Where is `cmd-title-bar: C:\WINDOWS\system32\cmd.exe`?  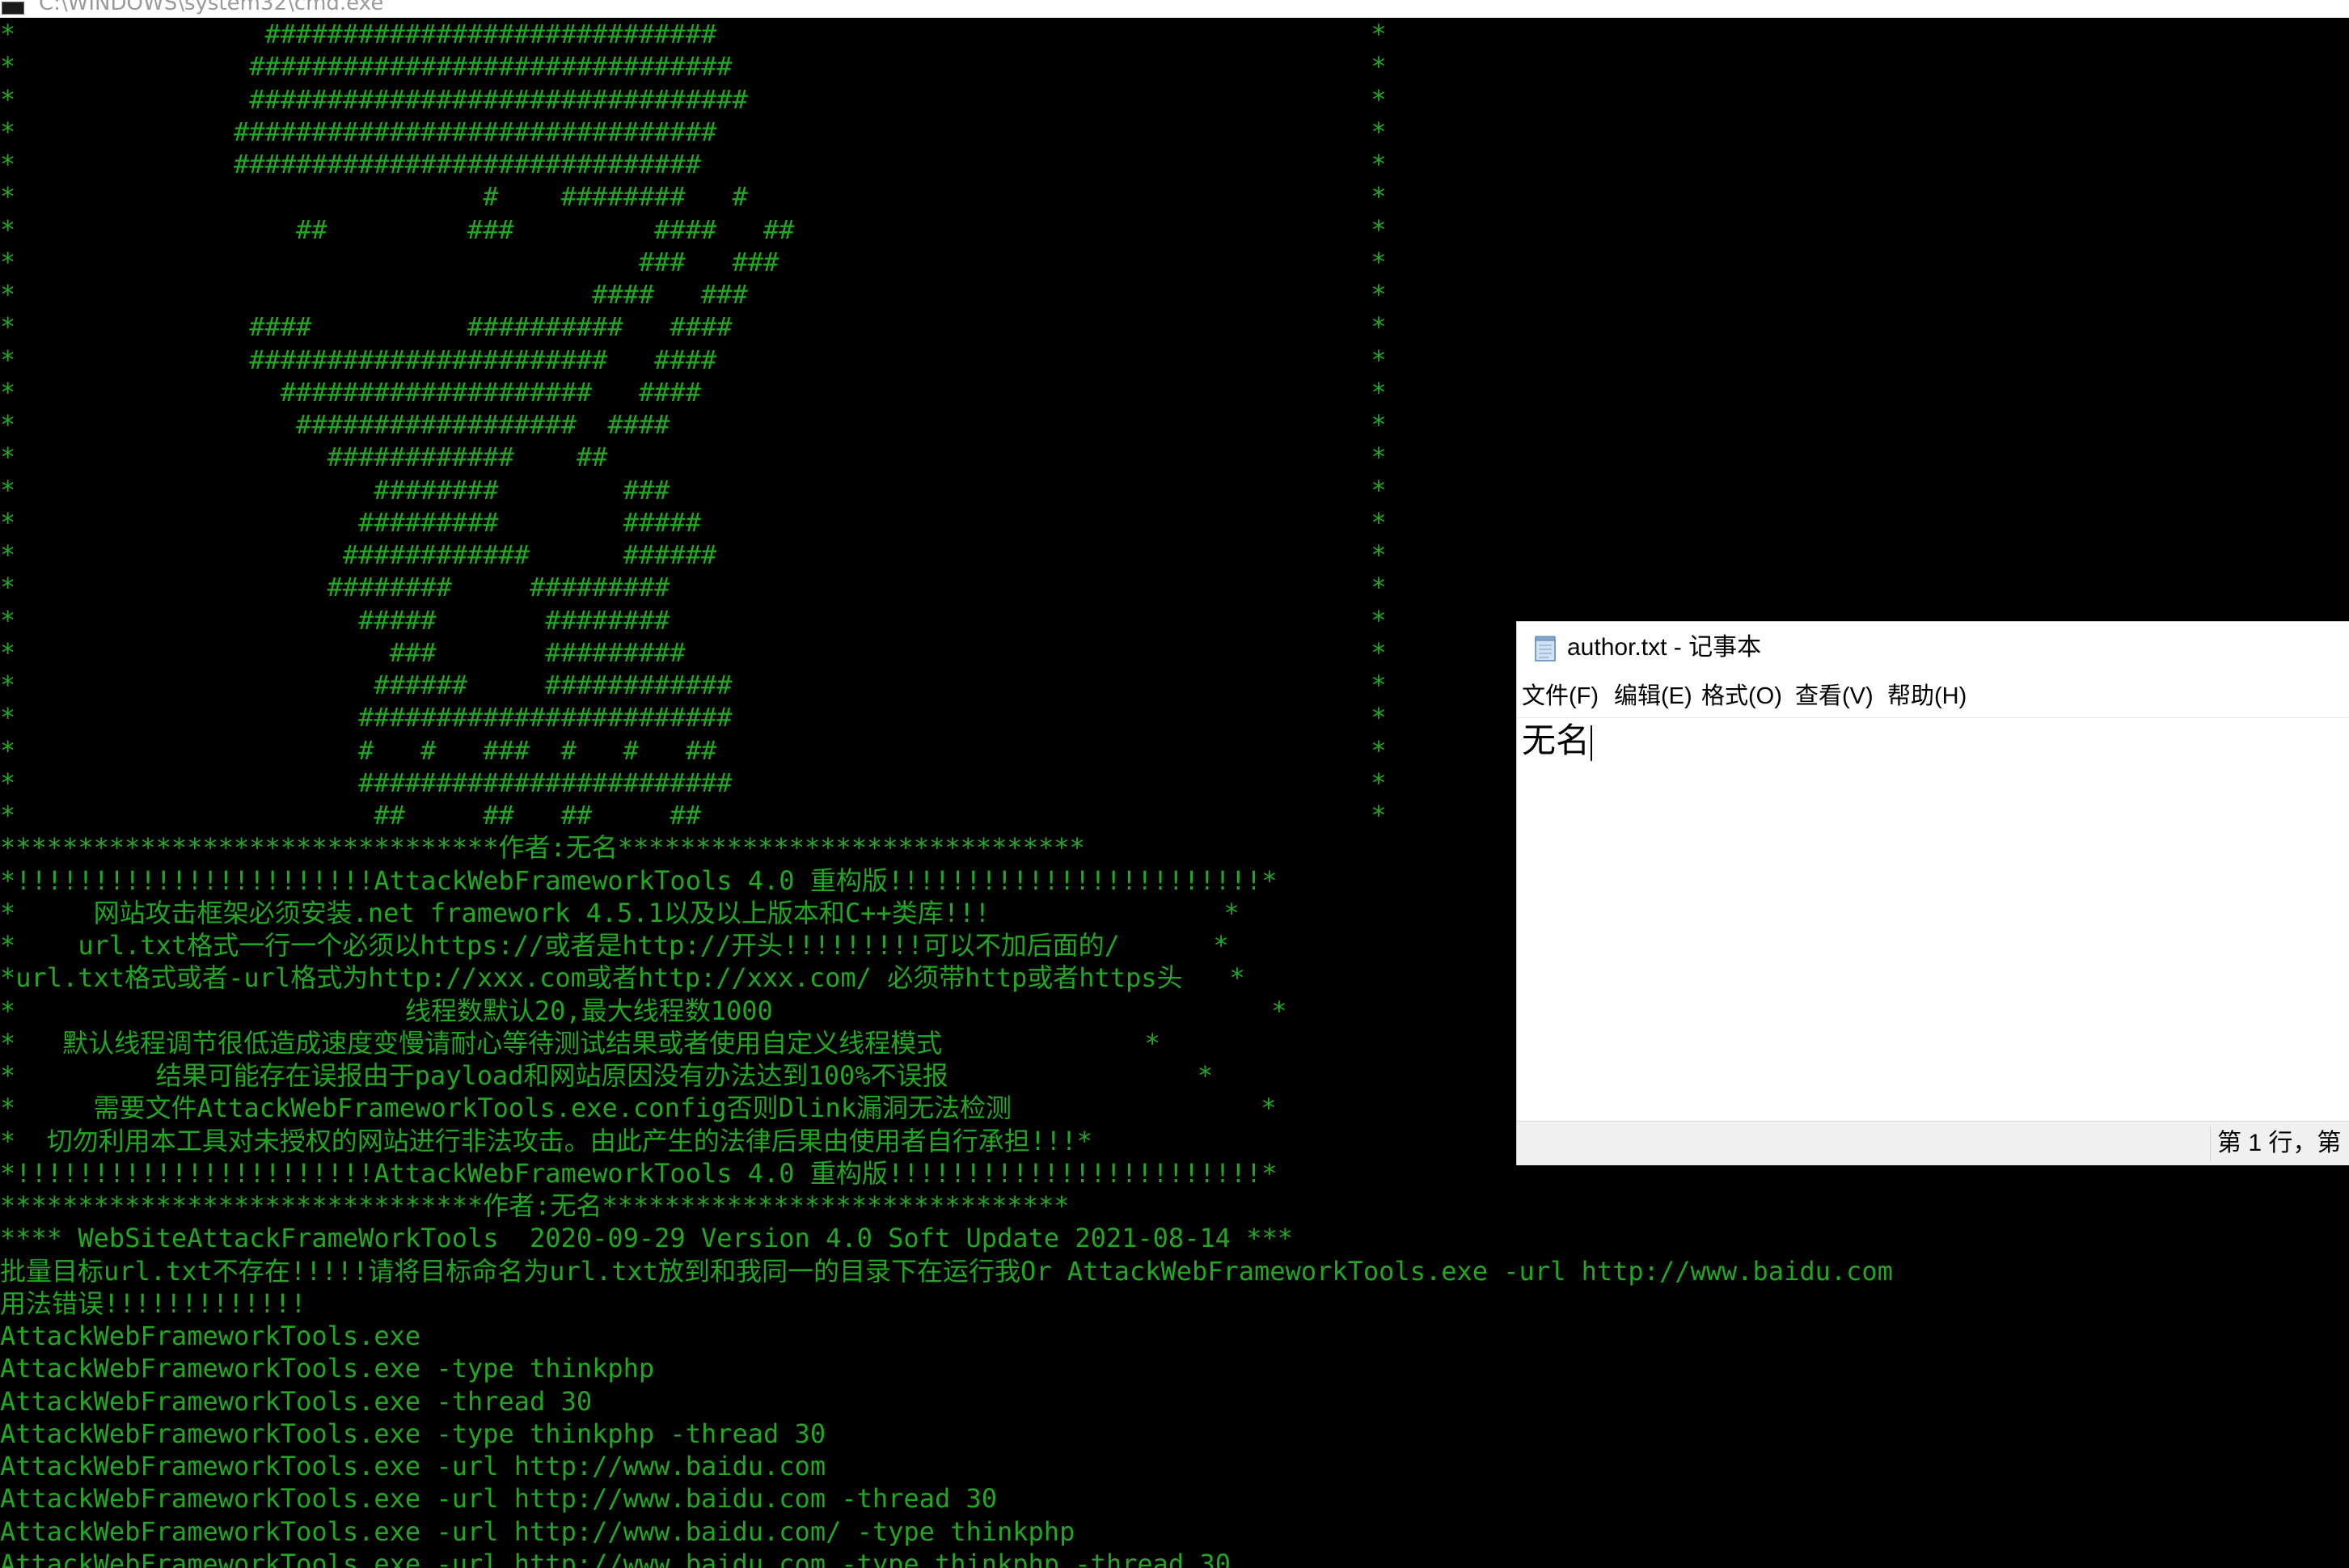
cmd-title-bar: C:\WINDOWS\system32\cmd.exe is located at coordinates (1174, 9).